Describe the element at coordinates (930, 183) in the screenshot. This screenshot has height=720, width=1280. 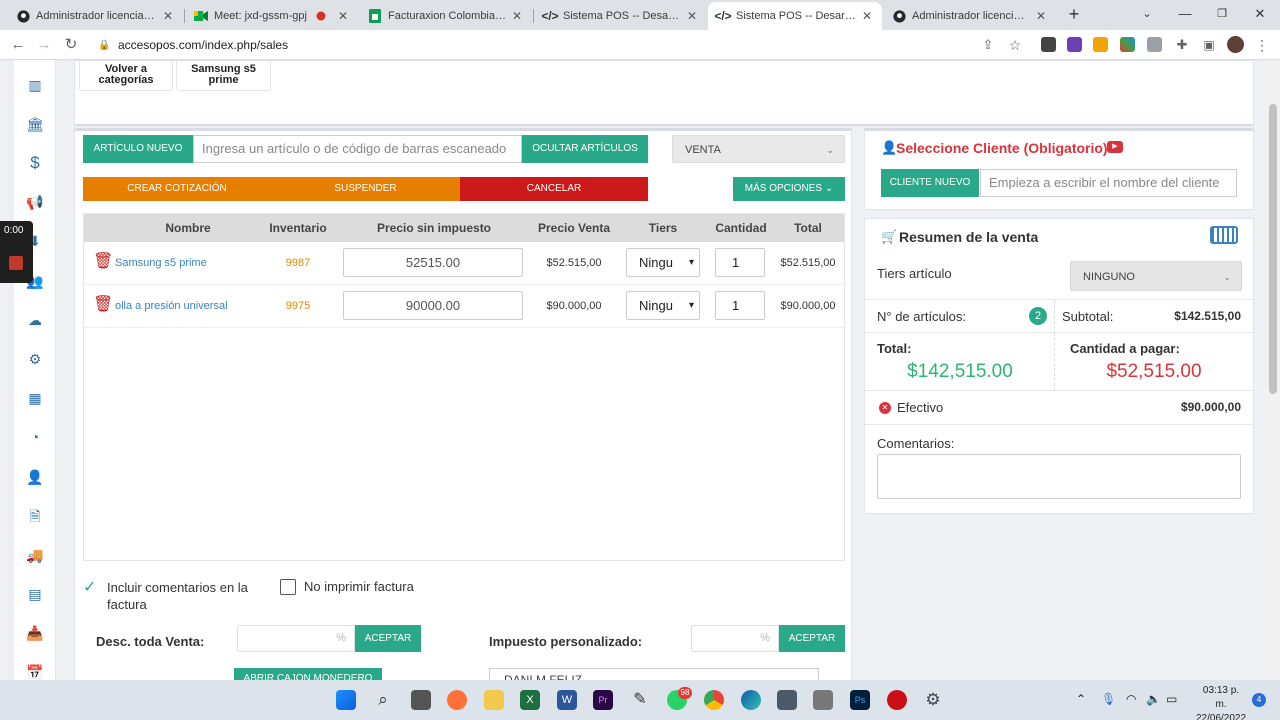
I see `new-client-button: CLIENTE NUEVO` at that location.